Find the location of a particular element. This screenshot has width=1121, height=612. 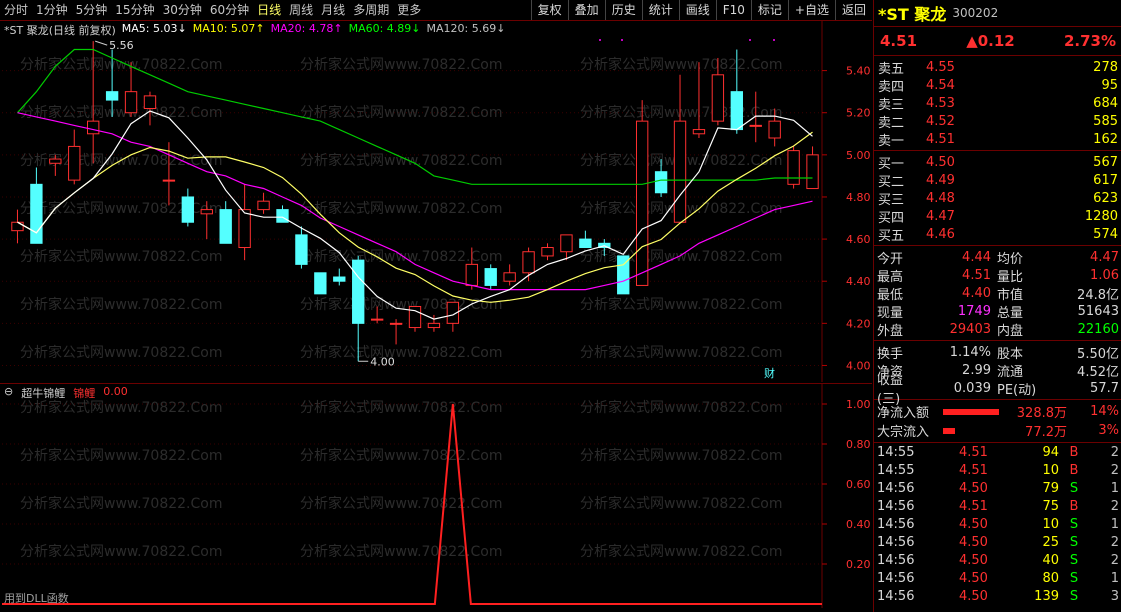

bid-volume: 567 is located at coordinates (1105, 162).